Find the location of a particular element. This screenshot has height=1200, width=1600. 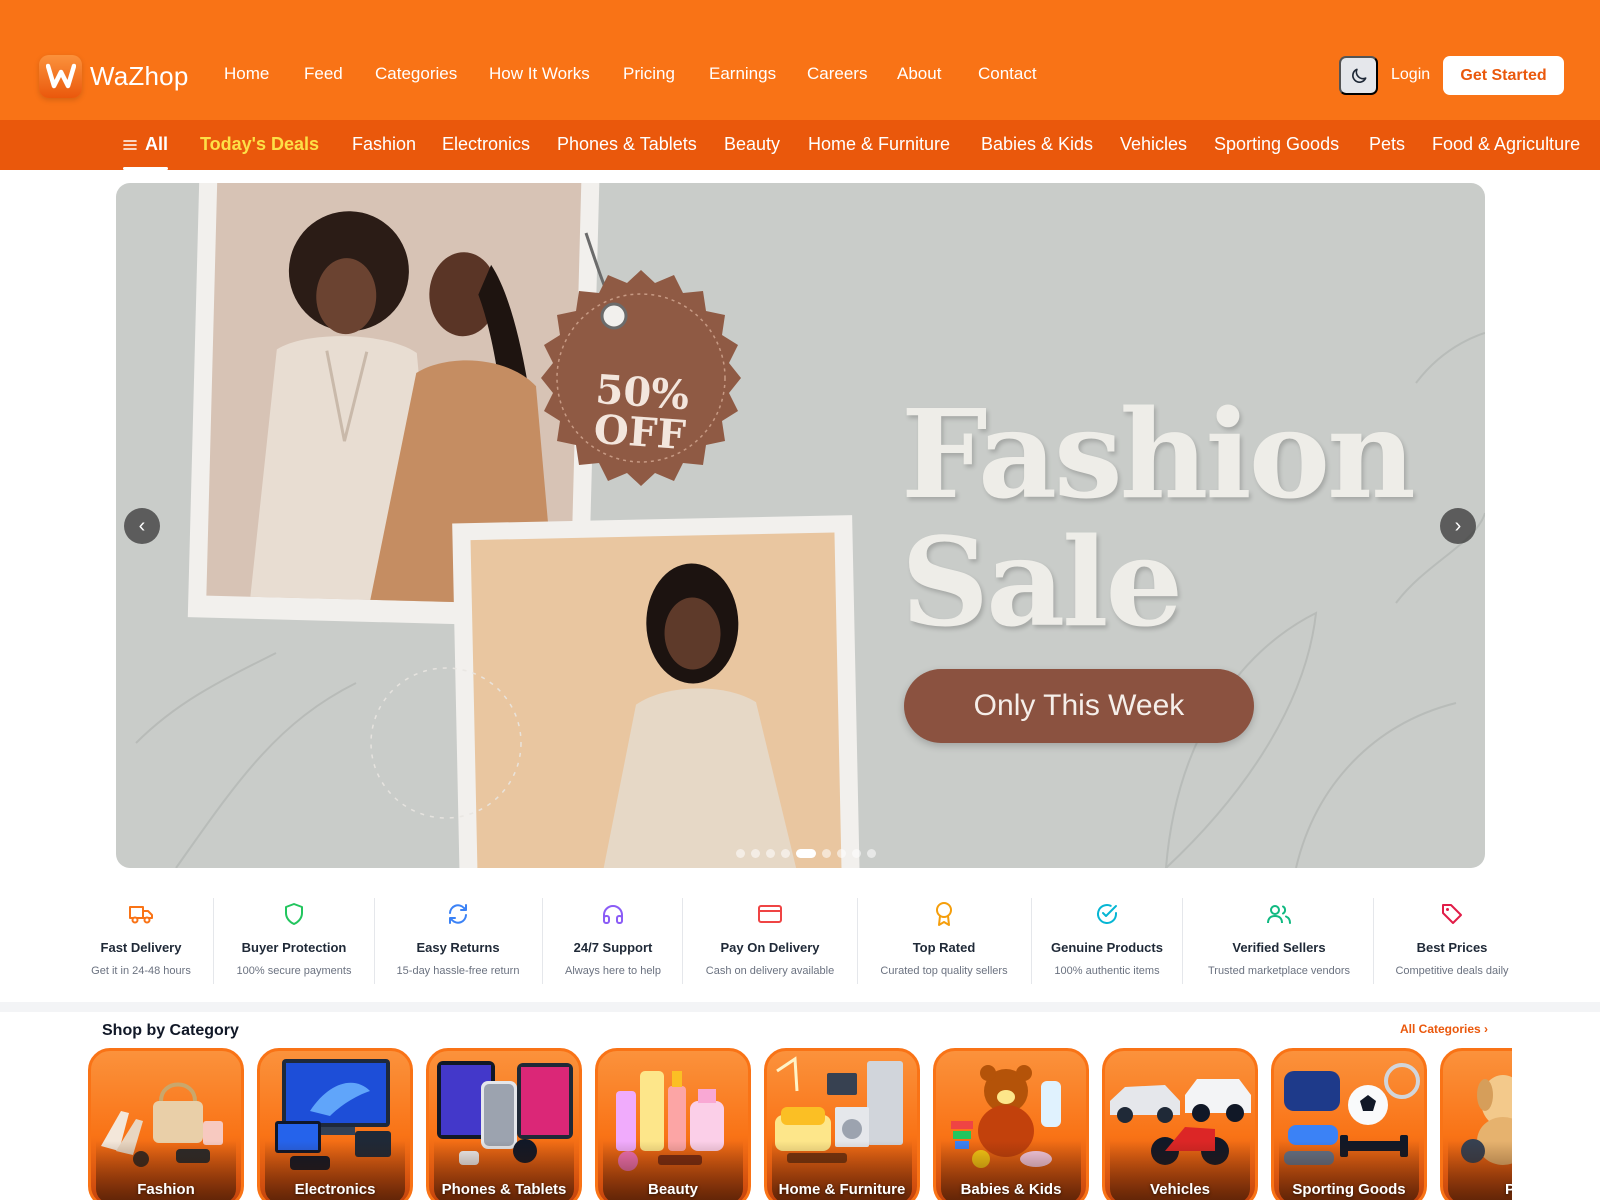

feature-title: Top Rated is located at coordinates (944, 947).